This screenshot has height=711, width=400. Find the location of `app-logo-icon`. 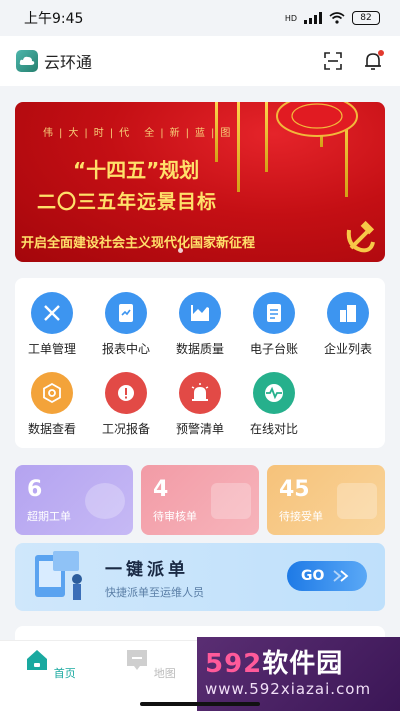

app-logo-icon is located at coordinates (27, 61).